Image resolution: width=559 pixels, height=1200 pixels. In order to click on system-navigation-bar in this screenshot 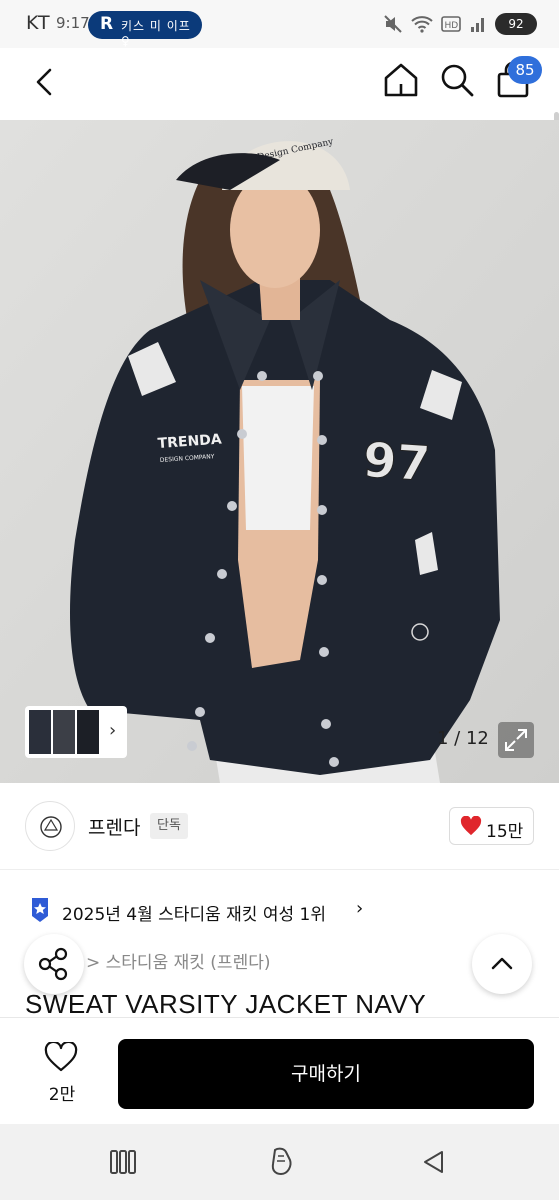, I will do `click(279, 1162)`.